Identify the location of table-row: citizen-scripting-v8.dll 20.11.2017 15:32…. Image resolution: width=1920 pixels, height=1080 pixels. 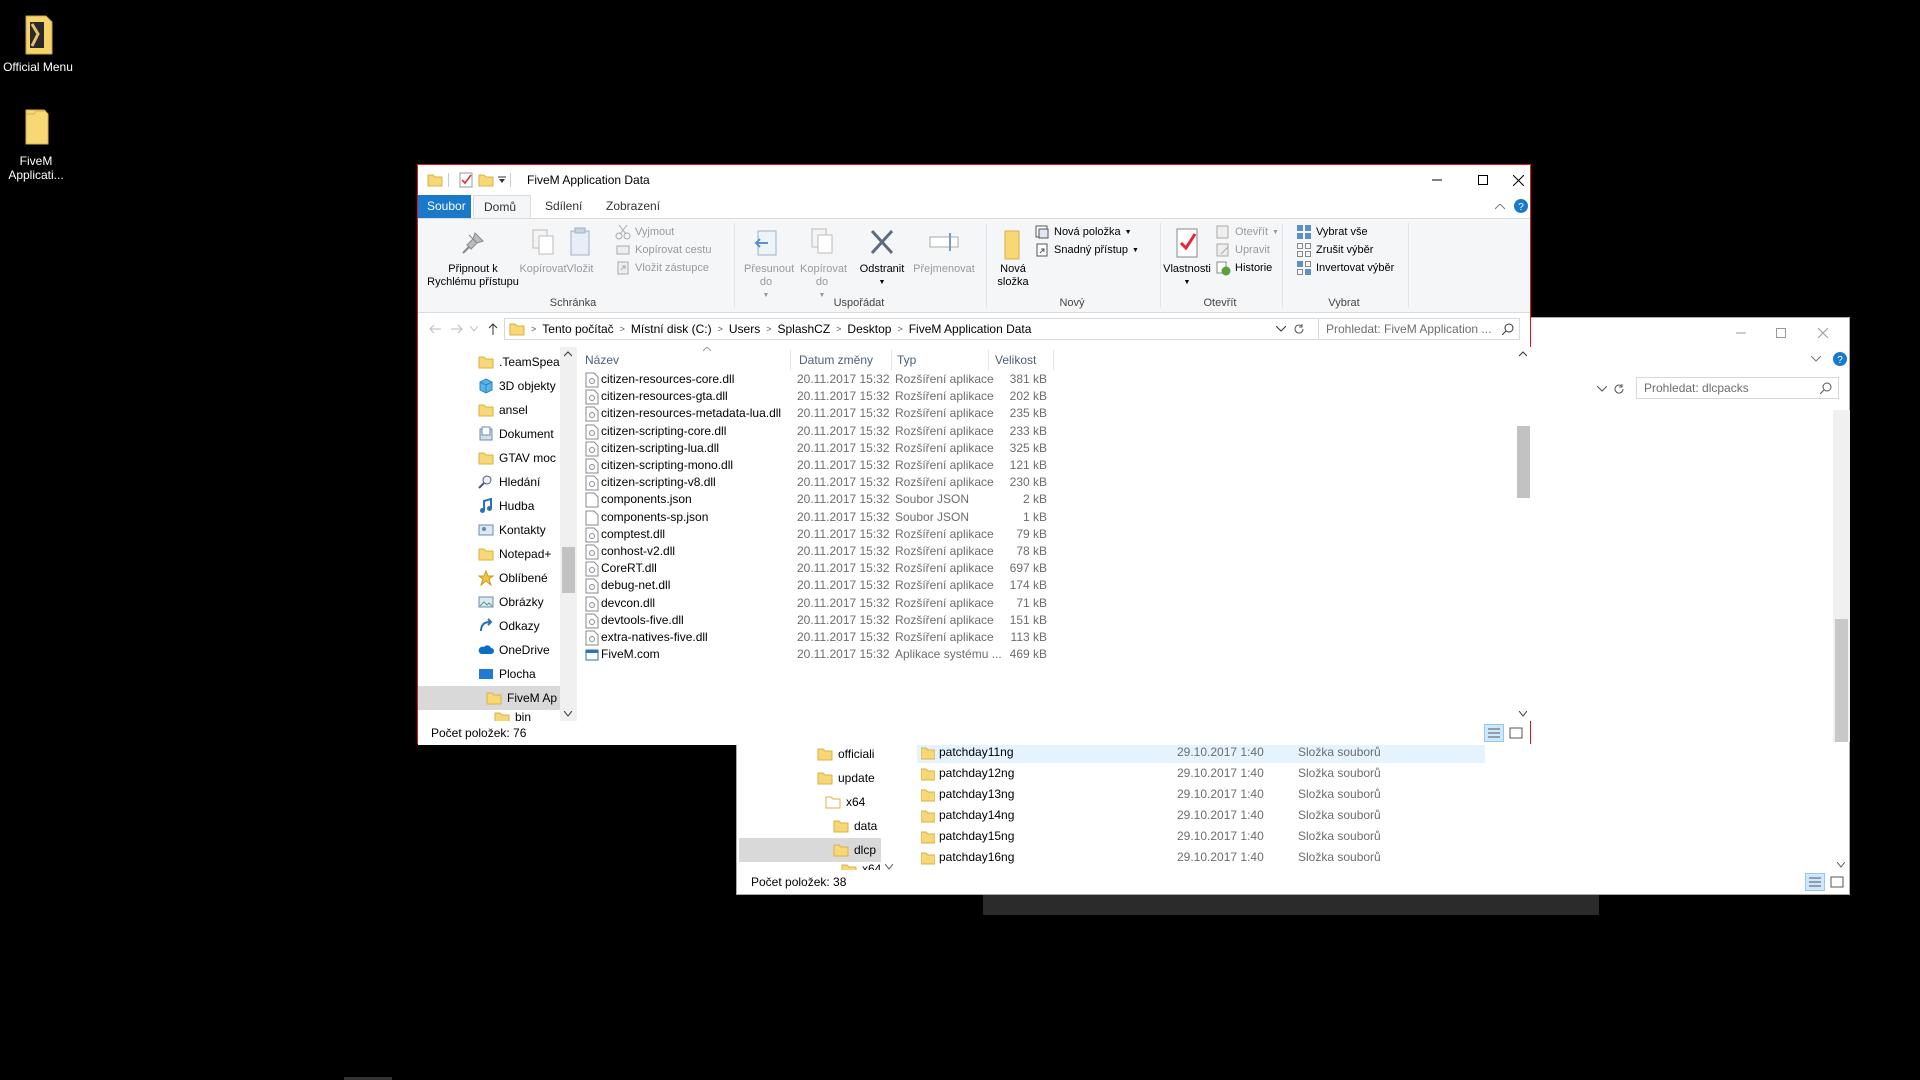
(818, 482).